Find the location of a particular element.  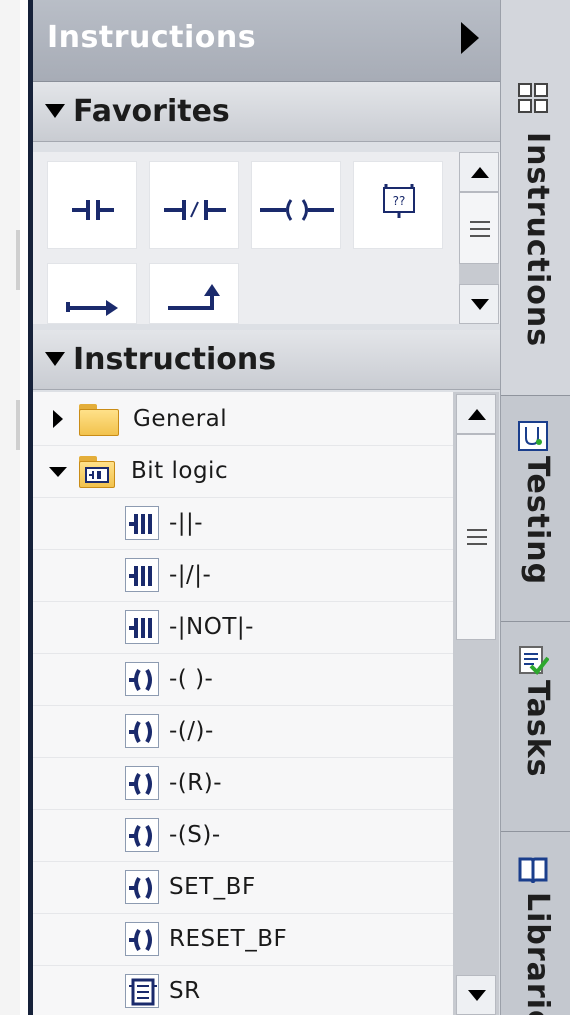

tree-scrollbar is located at coordinates (476, 703).